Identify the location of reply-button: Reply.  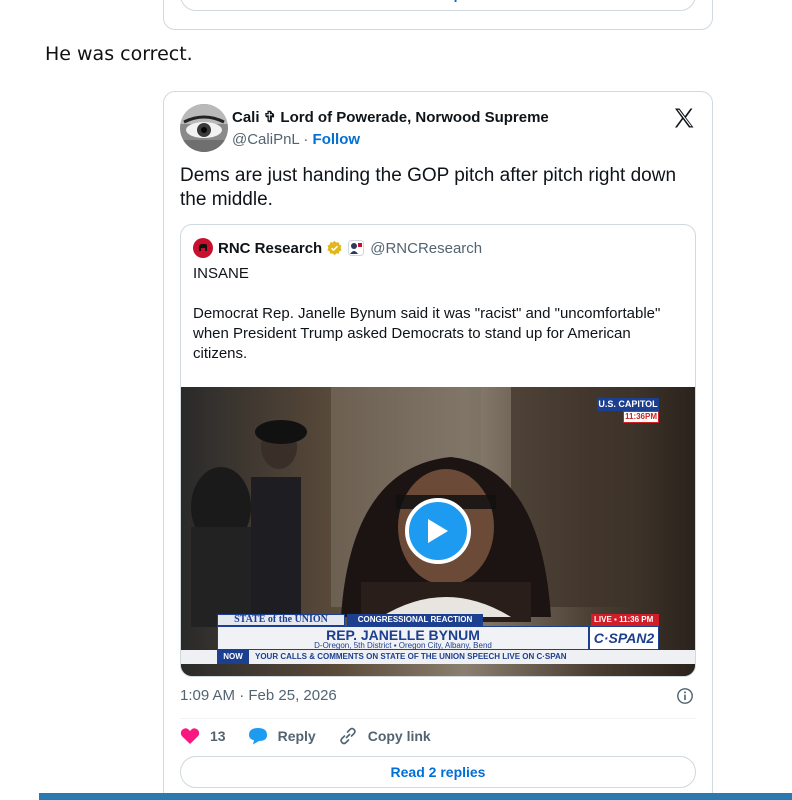
(282, 736).